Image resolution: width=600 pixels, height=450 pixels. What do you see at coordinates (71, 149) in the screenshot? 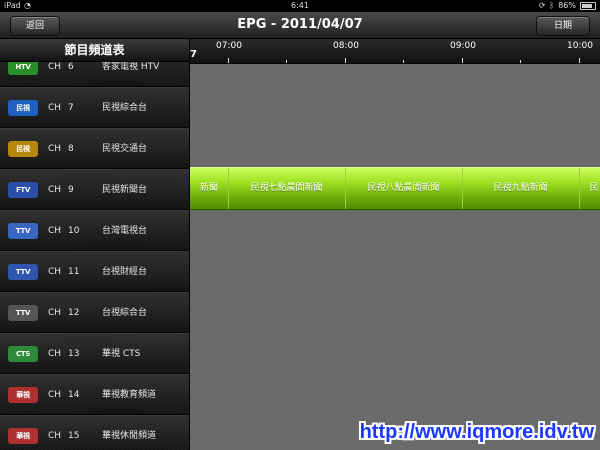
I see `channel-number: 8` at bounding box center [71, 149].